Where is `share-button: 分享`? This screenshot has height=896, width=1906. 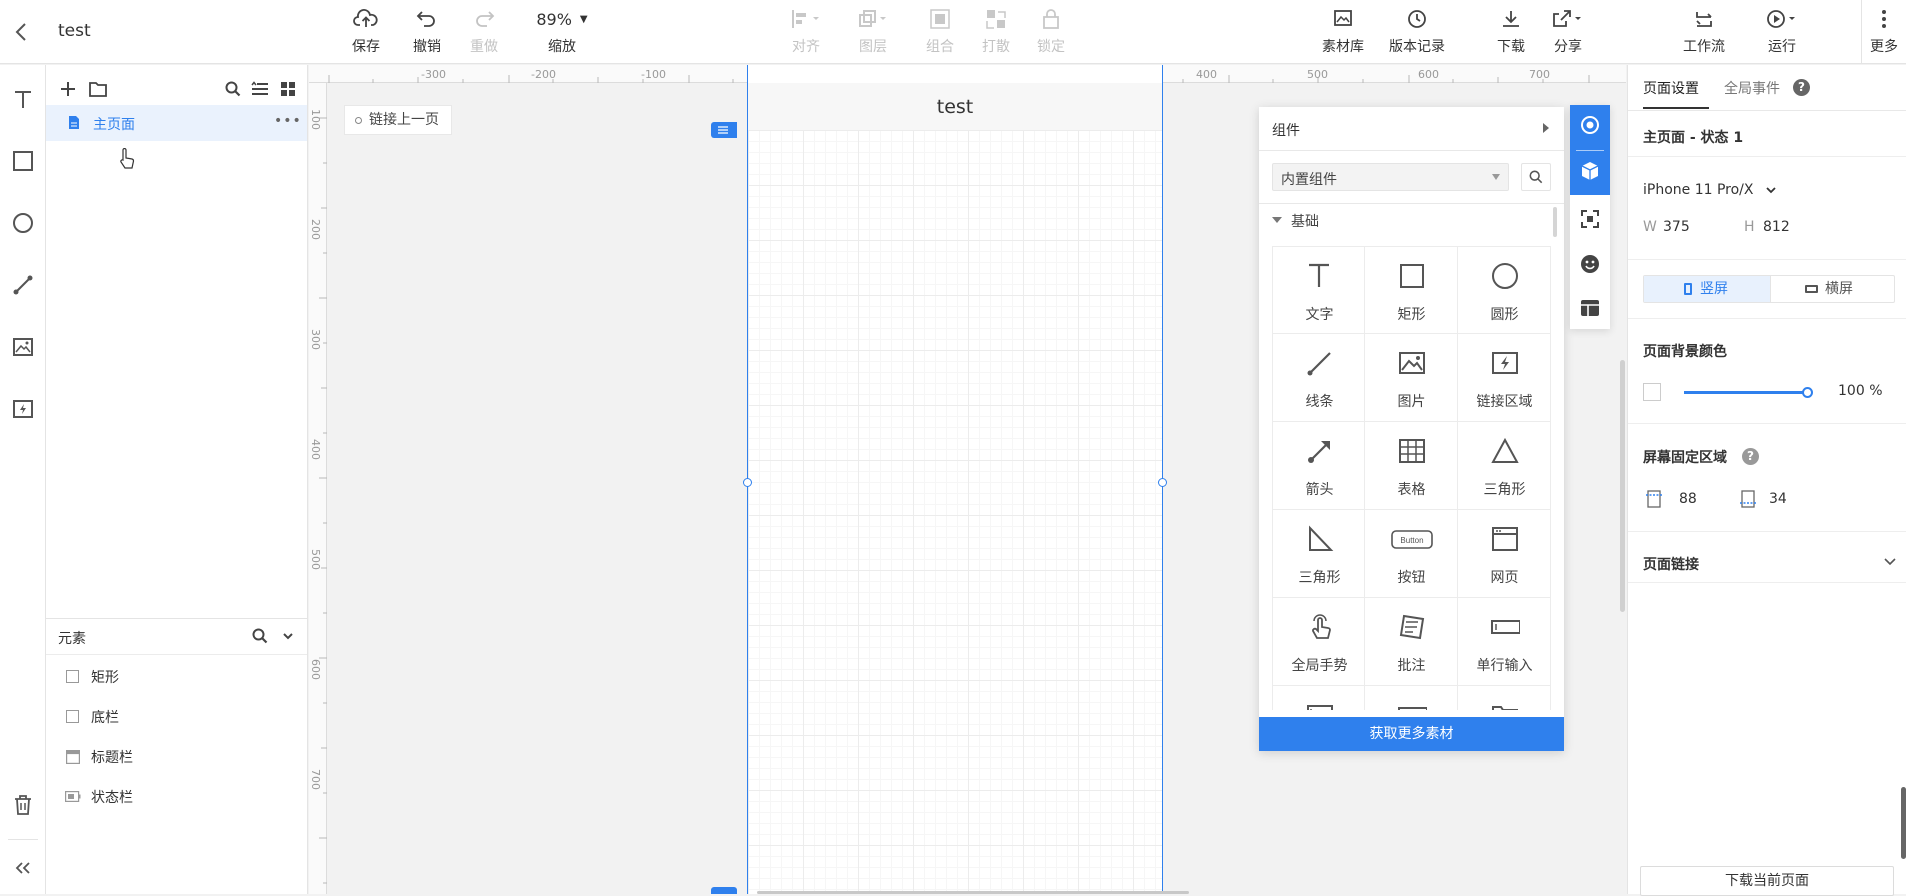
share-button: 分享 is located at coordinates (1568, 31).